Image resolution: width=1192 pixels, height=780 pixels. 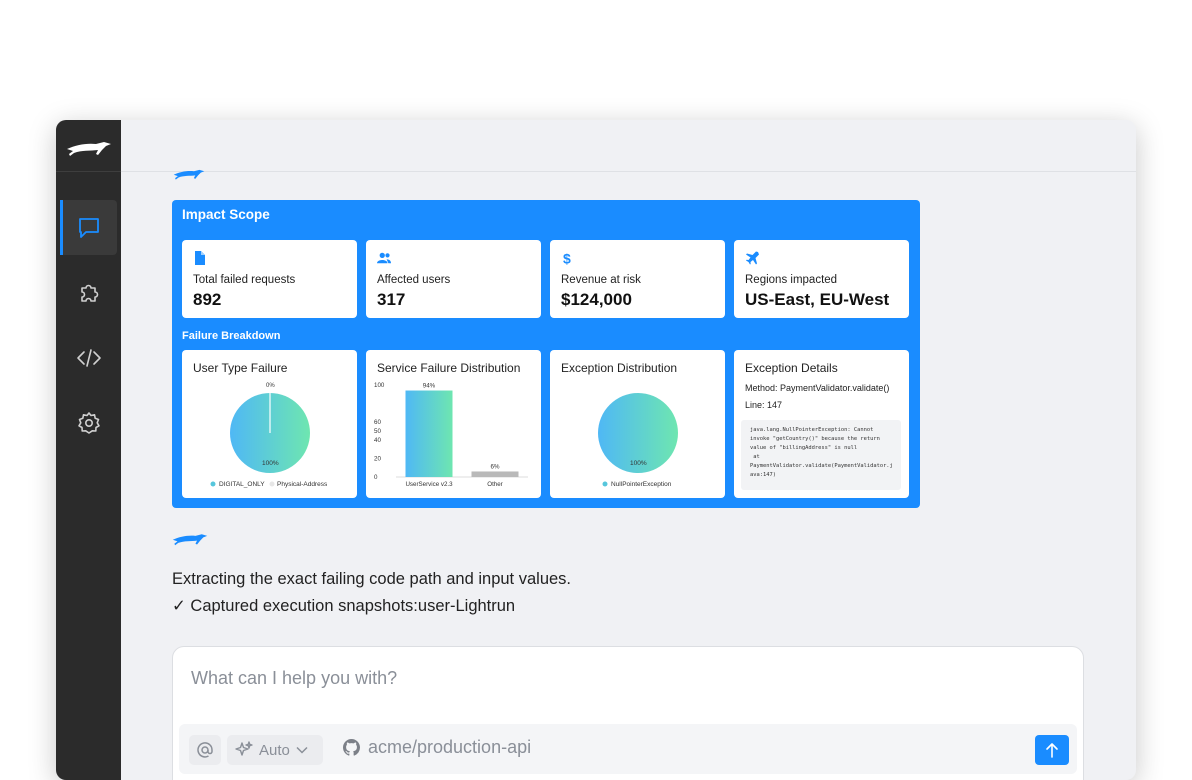 What do you see at coordinates (429, 386) in the screenshot?
I see `bar-data-label: 94%` at bounding box center [429, 386].